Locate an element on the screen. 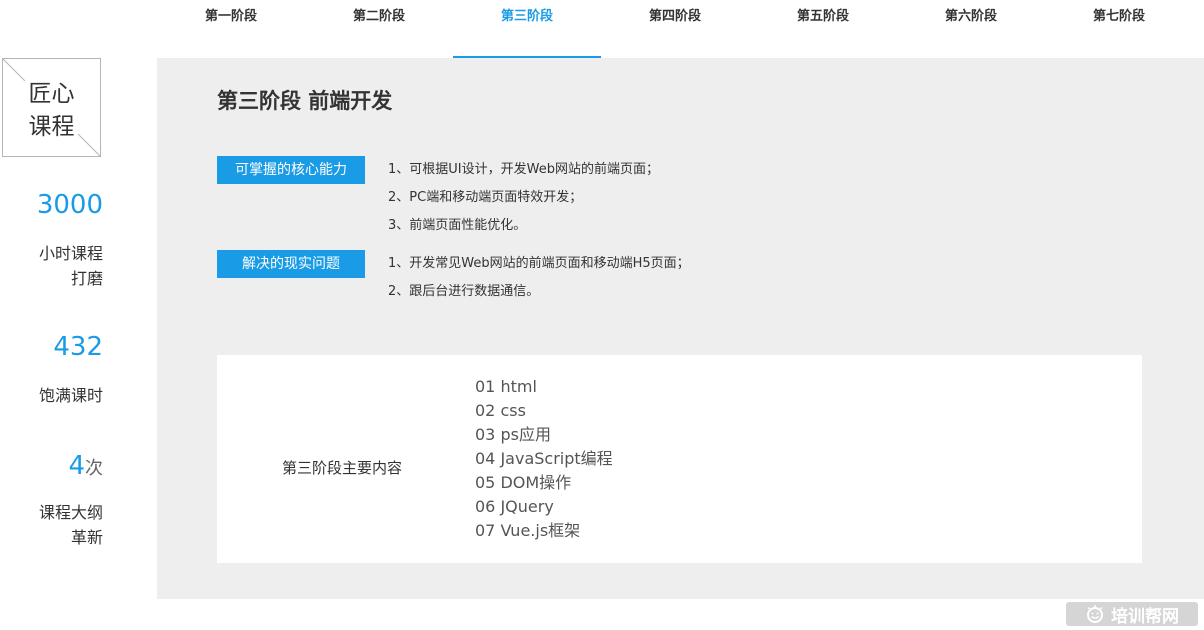 Image resolution: width=1204 pixels, height=630 pixels. stat-revisions-number: 4 is located at coordinates (76, 466).